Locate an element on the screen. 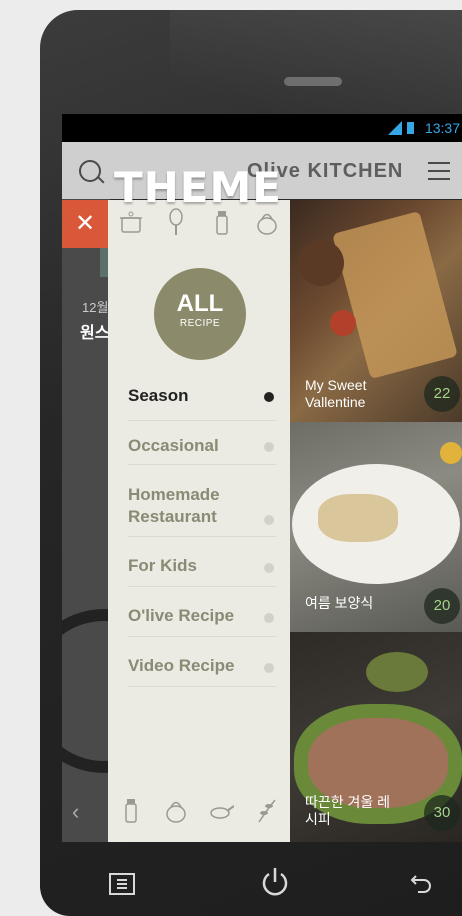  menu-item-label: Homemade Restaurant is located at coordinates (174, 505).